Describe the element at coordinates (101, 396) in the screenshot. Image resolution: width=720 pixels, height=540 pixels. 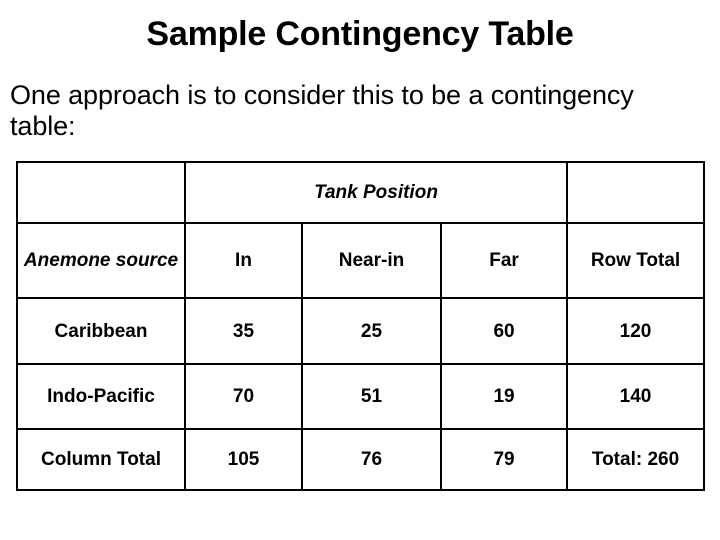
I see `row-label-indo-pacific: Indo-Pacific` at that location.